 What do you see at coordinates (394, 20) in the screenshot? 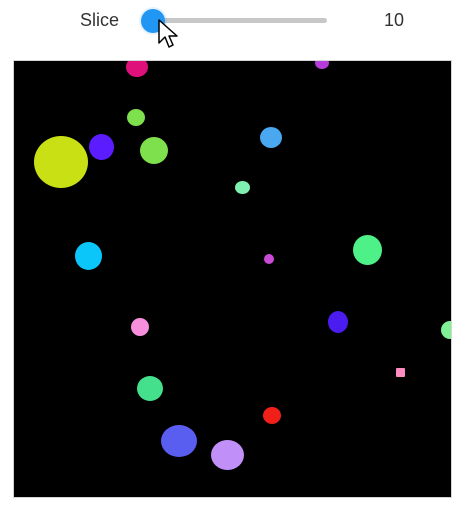
I see `slice-value: 10` at bounding box center [394, 20].